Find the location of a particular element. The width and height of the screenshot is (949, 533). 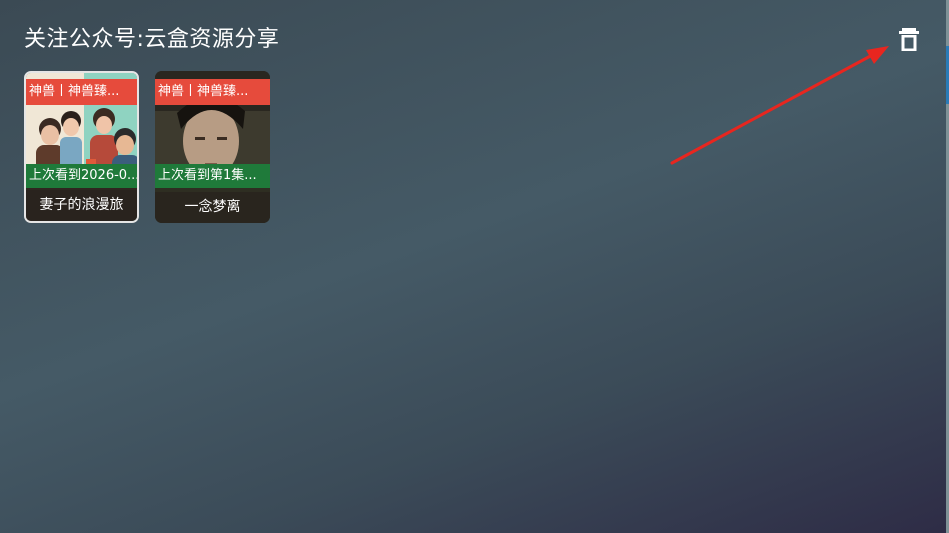

history-card-1: 神兽丨神兽臻... 上次看到2026-0... 妻子的浪漫旅 is located at coordinates (81, 147).